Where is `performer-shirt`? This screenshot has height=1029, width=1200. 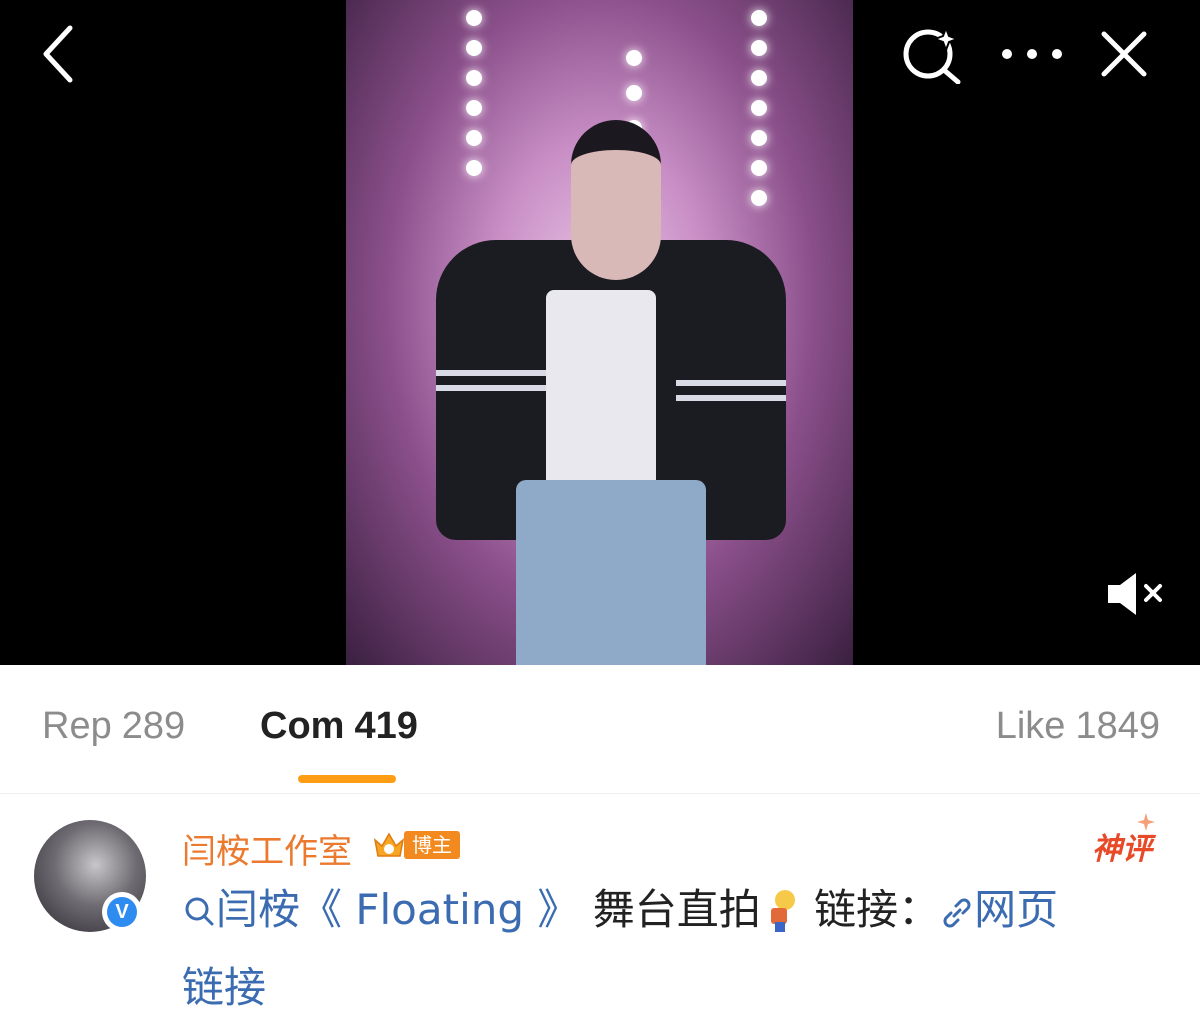 performer-shirt is located at coordinates (601, 390).